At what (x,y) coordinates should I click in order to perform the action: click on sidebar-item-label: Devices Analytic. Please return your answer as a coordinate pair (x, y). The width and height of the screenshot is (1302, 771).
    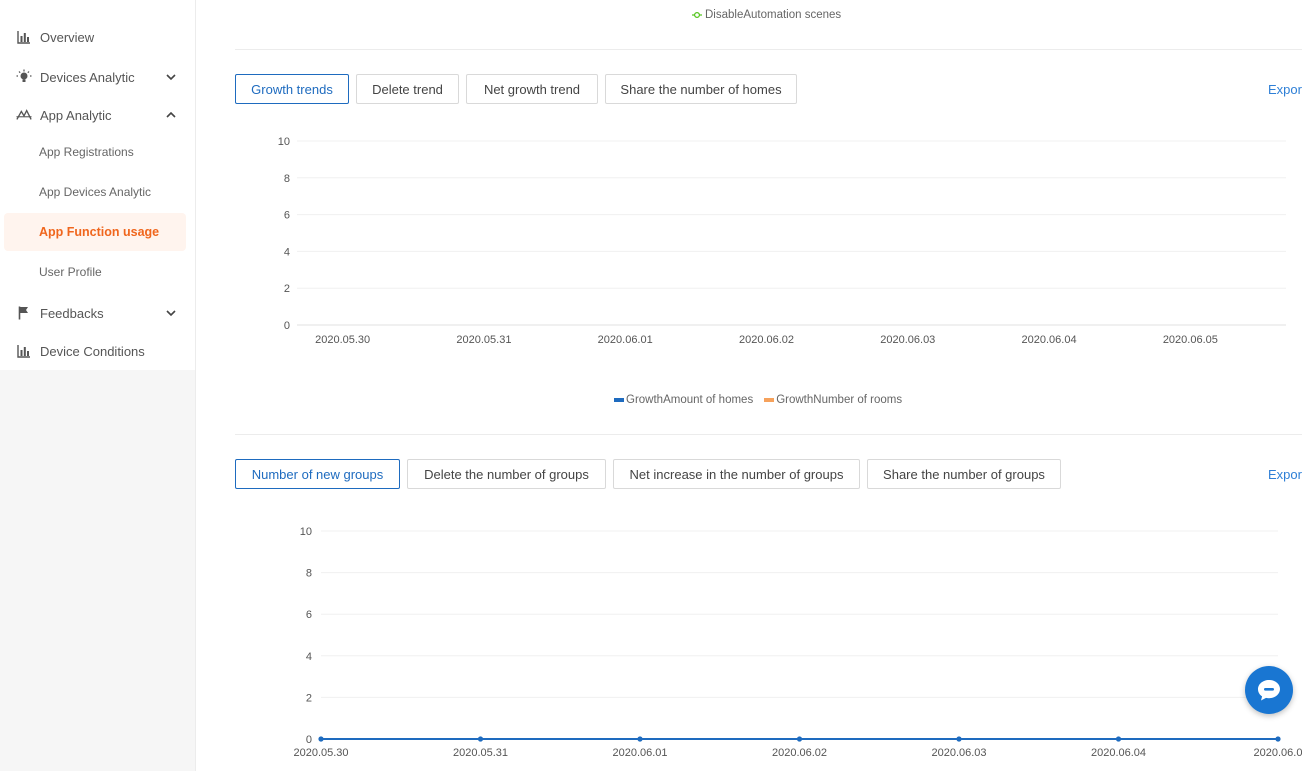
    Looking at the image, I should click on (87, 77).